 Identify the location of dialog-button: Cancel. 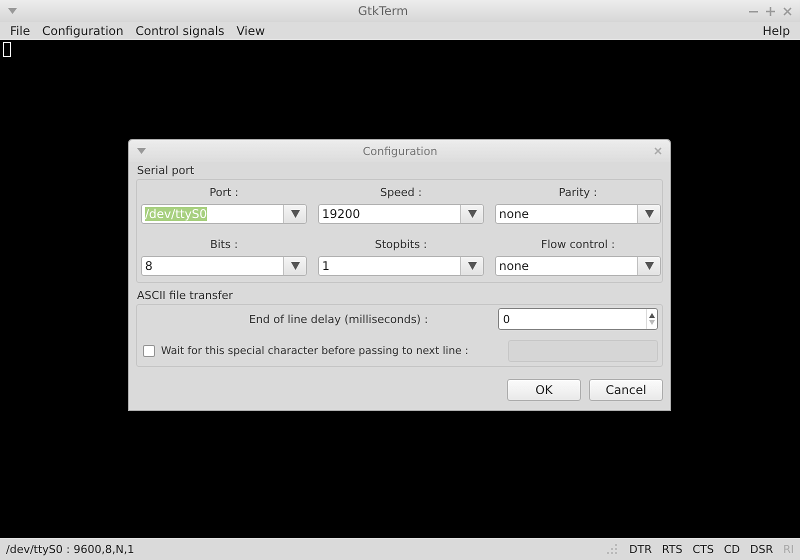
(626, 390).